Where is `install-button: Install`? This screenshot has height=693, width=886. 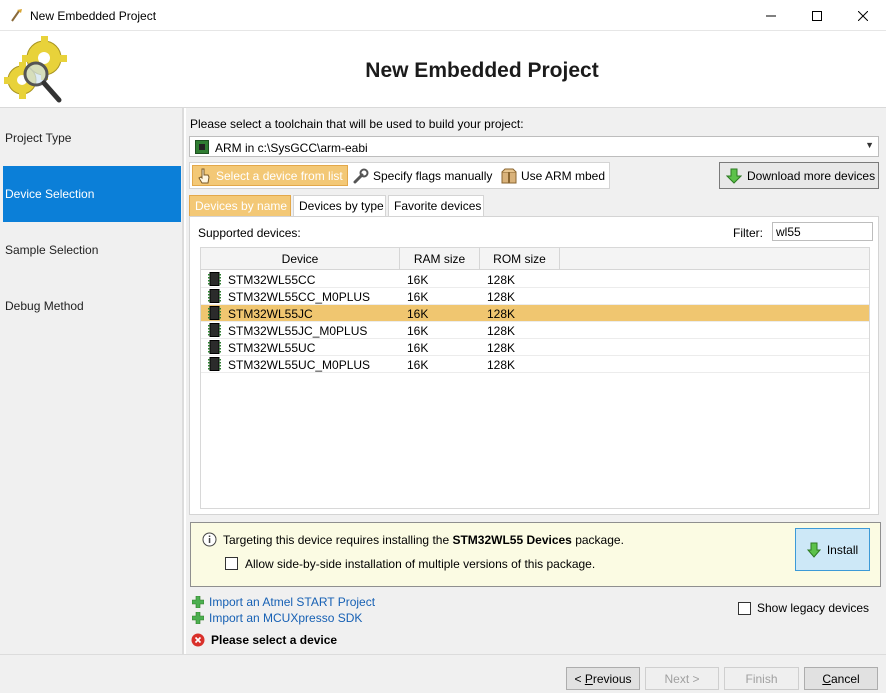
install-button: Install is located at coordinates (832, 549).